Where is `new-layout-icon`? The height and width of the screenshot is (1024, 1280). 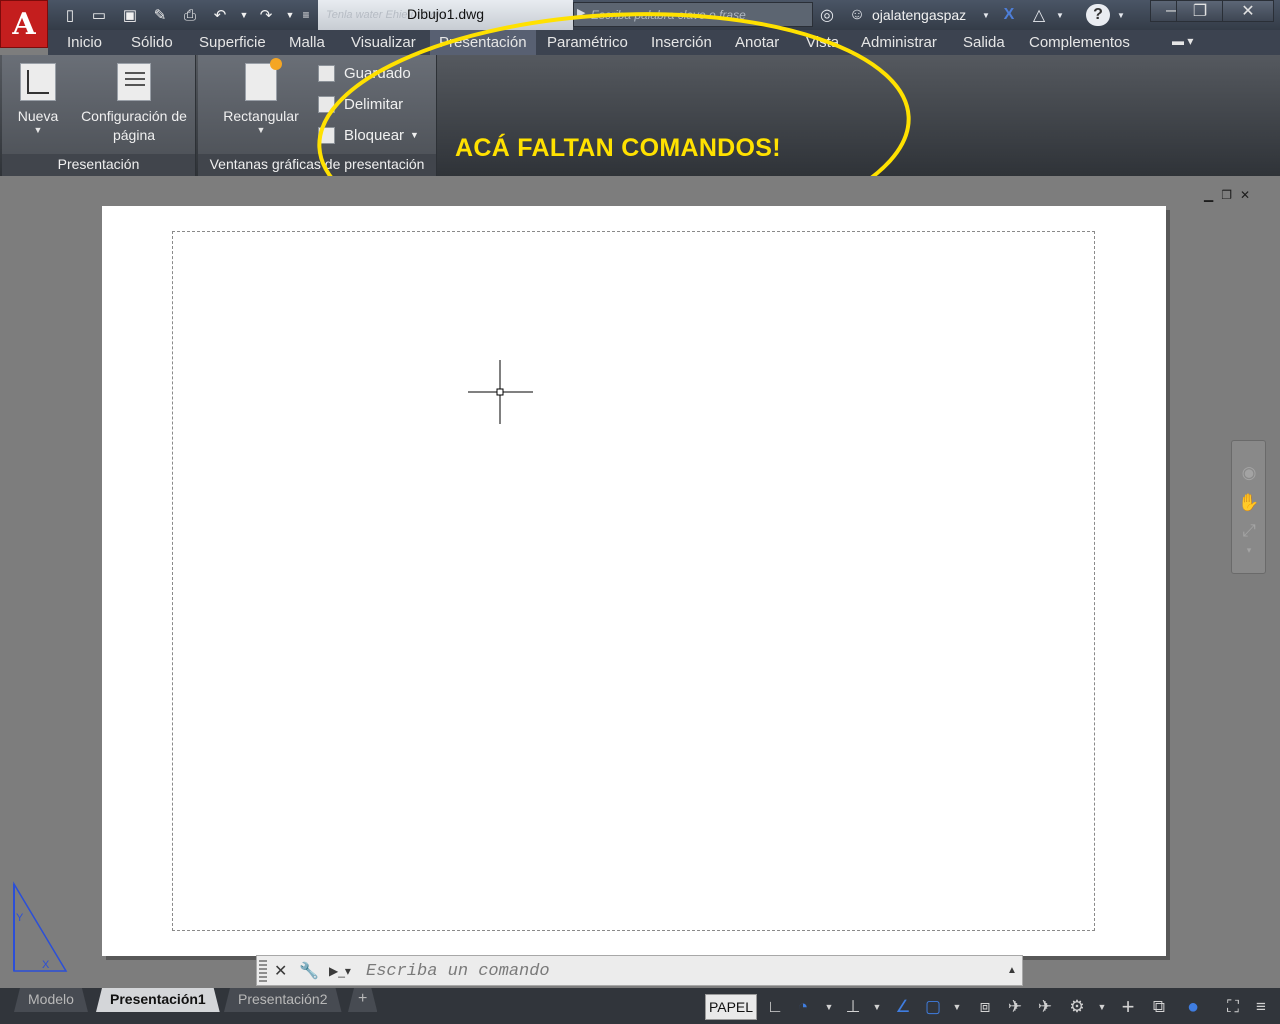
new-layout-icon is located at coordinates (38, 82).